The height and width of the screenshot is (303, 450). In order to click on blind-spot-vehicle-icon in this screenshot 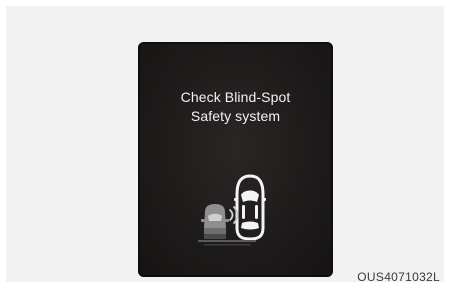, I will do `click(215, 221)`.